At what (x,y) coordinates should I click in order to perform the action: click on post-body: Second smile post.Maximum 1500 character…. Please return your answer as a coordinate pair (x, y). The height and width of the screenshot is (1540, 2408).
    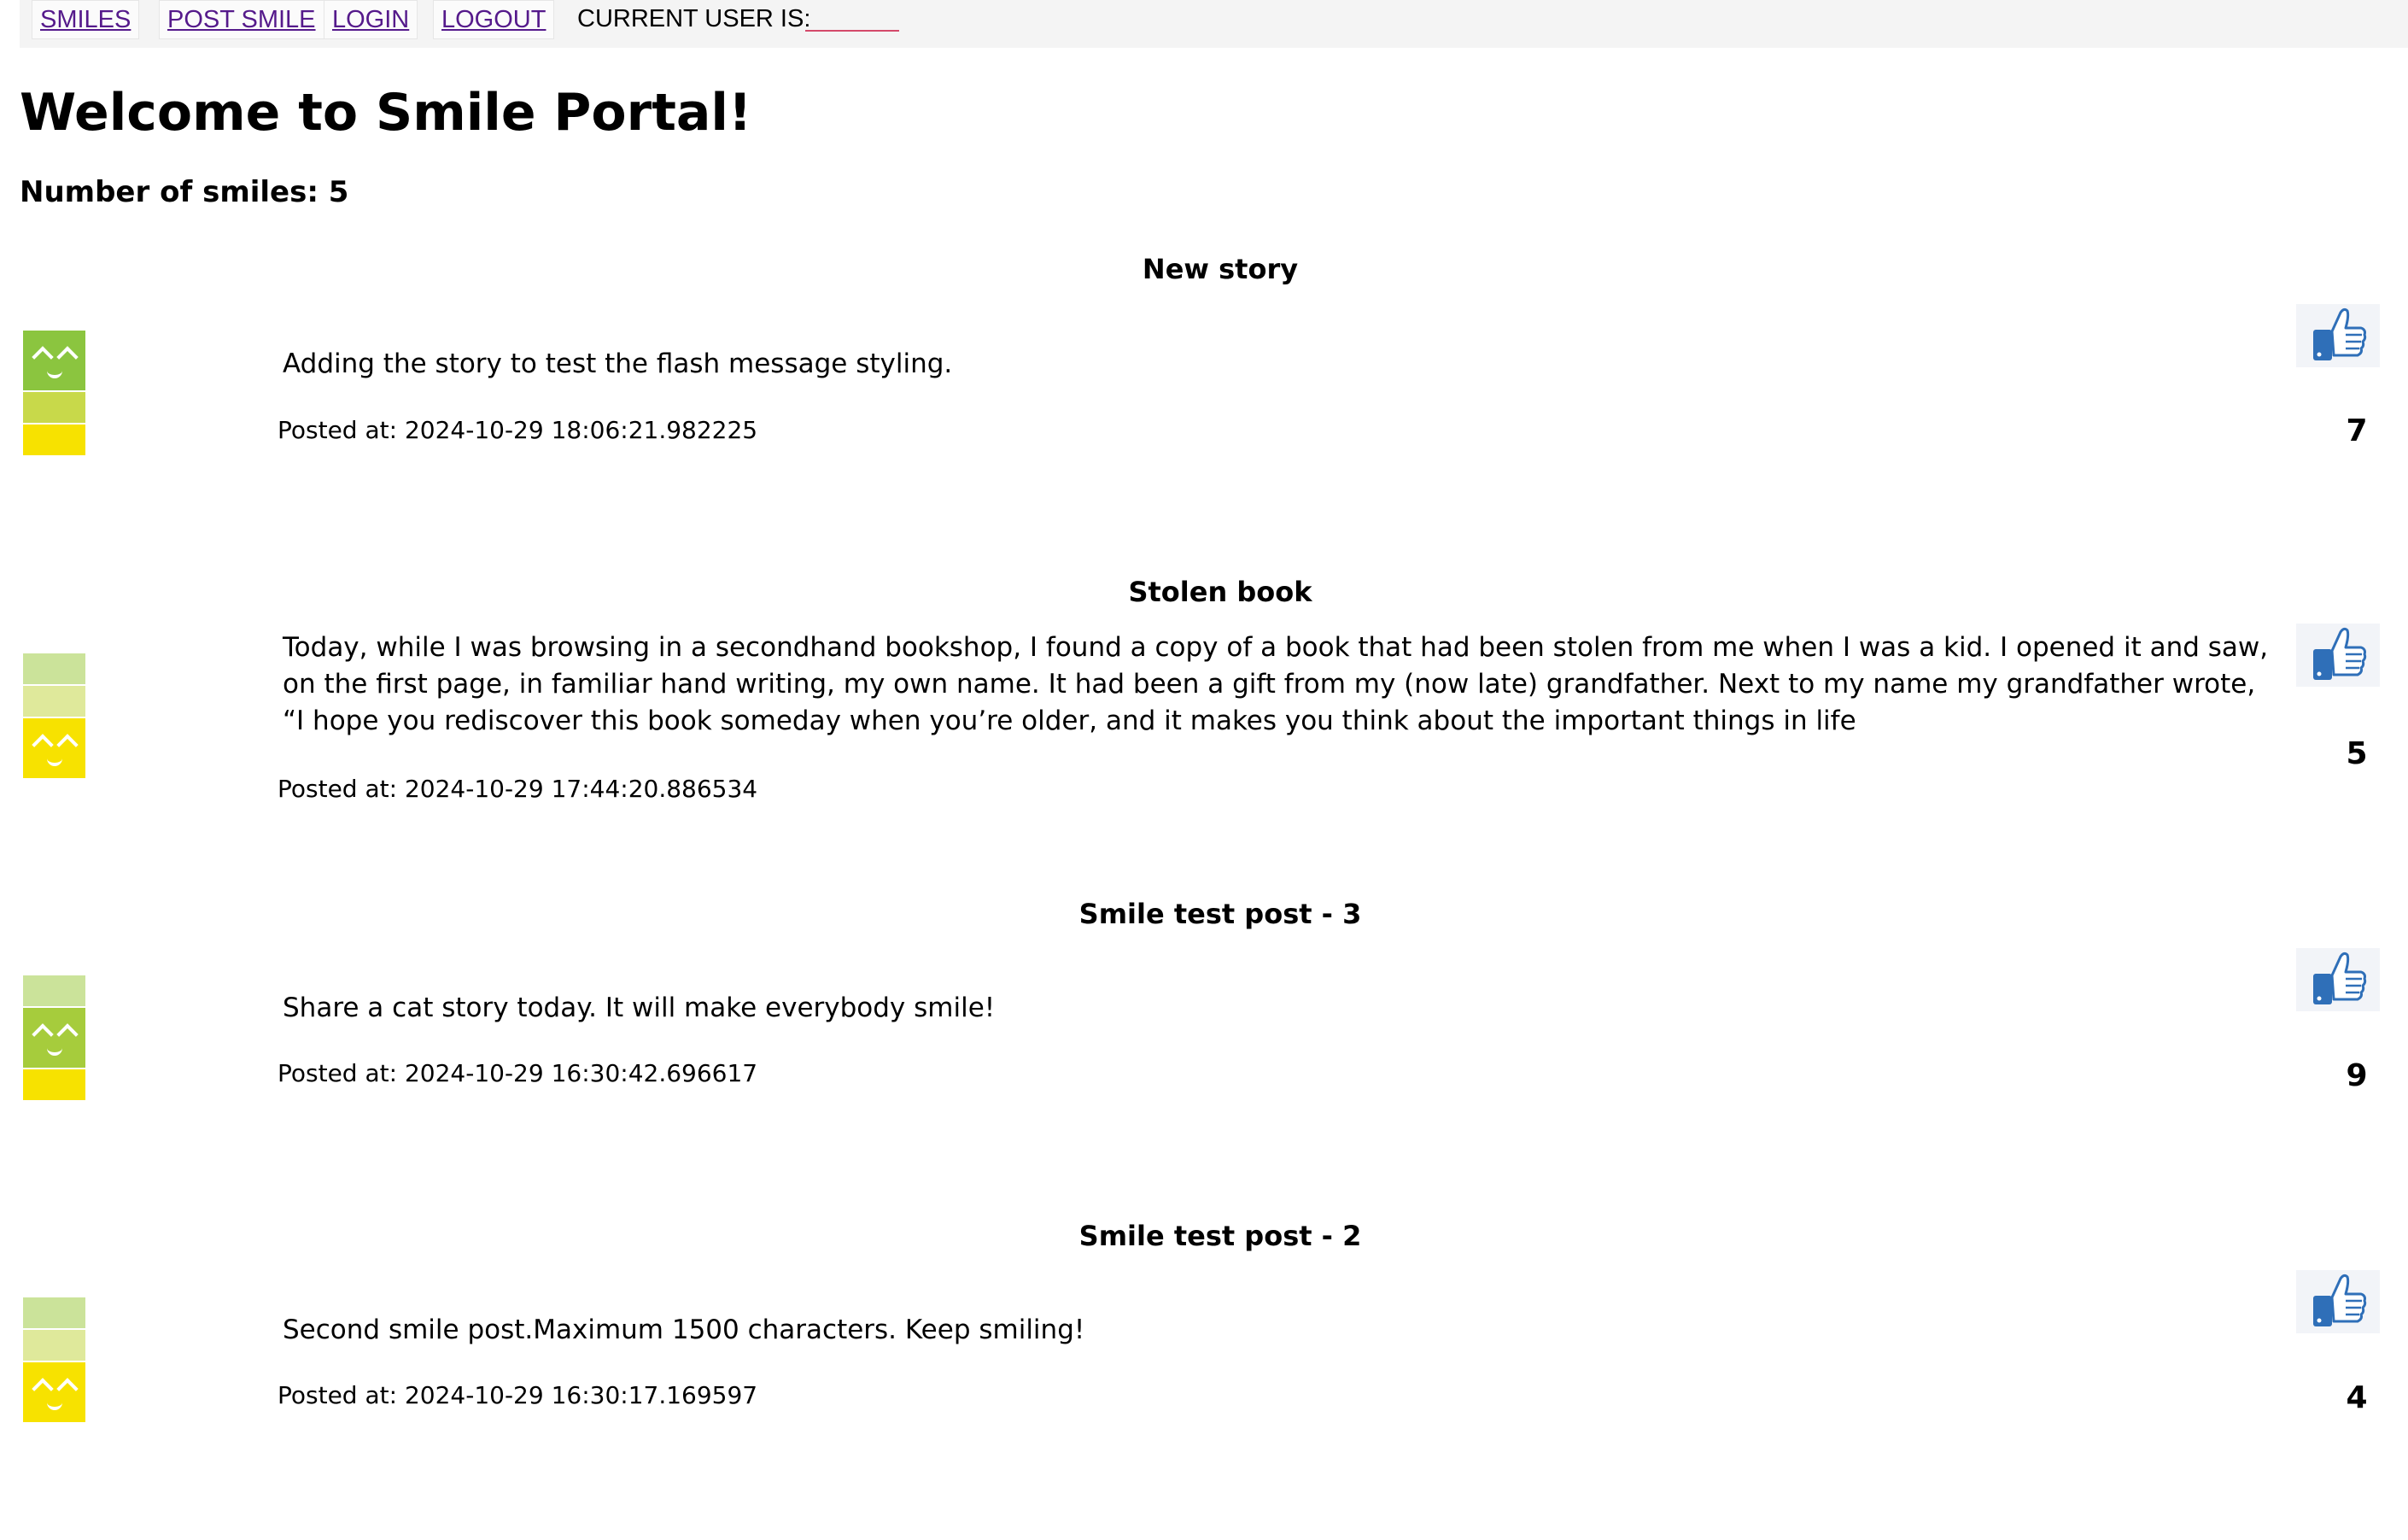
    Looking at the image, I should click on (684, 1330).